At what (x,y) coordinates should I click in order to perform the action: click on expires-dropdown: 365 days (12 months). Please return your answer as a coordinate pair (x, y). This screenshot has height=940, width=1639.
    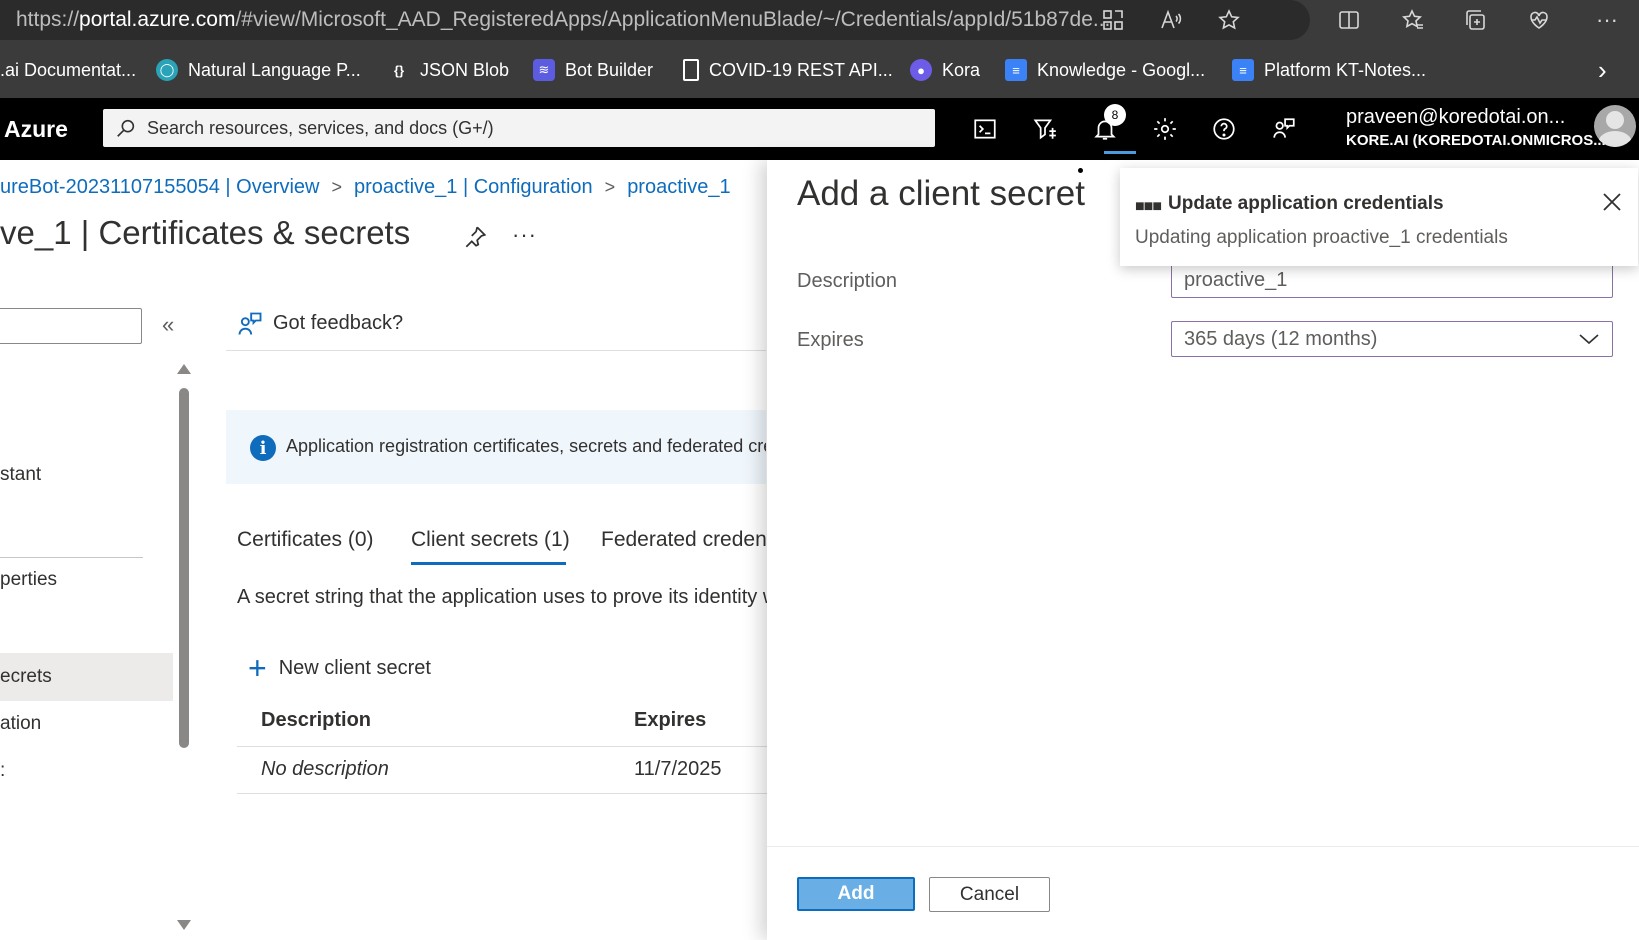
    Looking at the image, I should click on (1392, 339).